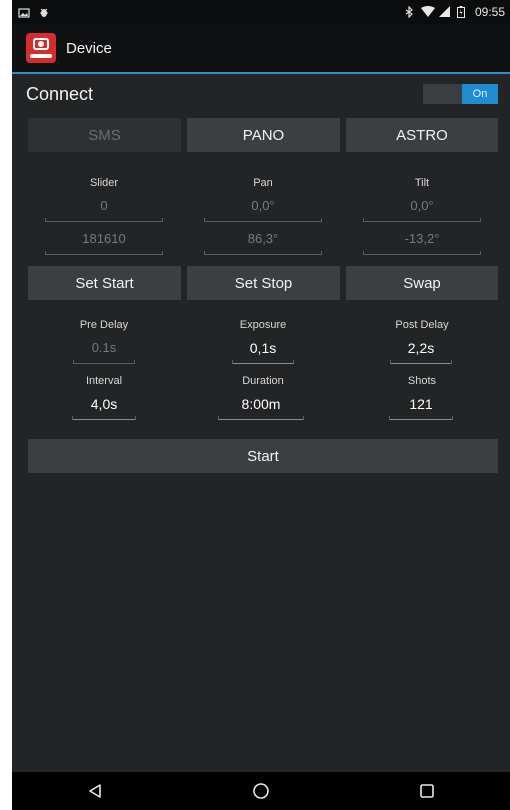 This screenshot has height=810, width=510. What do you see at coordinates (263, 243) in the screenshot?
I see `pan-stop-field: 86,3°` at bounding box center [263, 243].